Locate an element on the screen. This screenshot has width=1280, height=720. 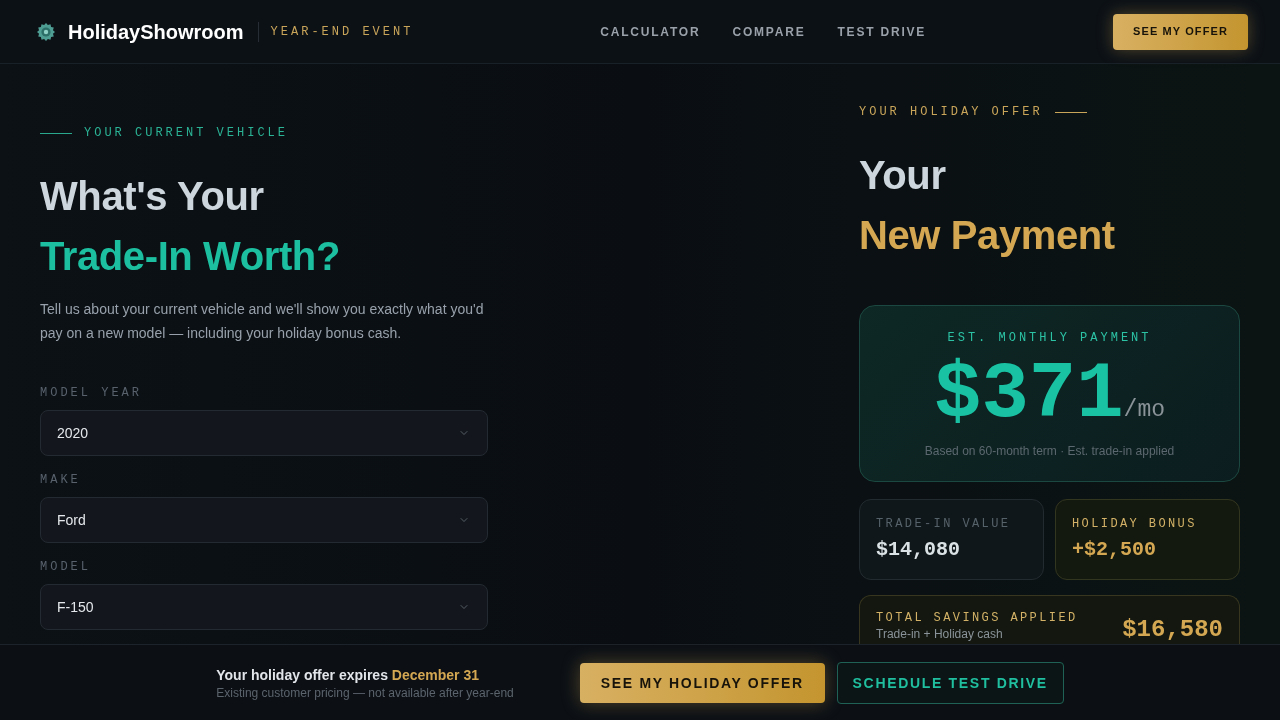
holiday-offer-button: SEE MY HOLIDAY OFFER is located at coordinates (702, 682).